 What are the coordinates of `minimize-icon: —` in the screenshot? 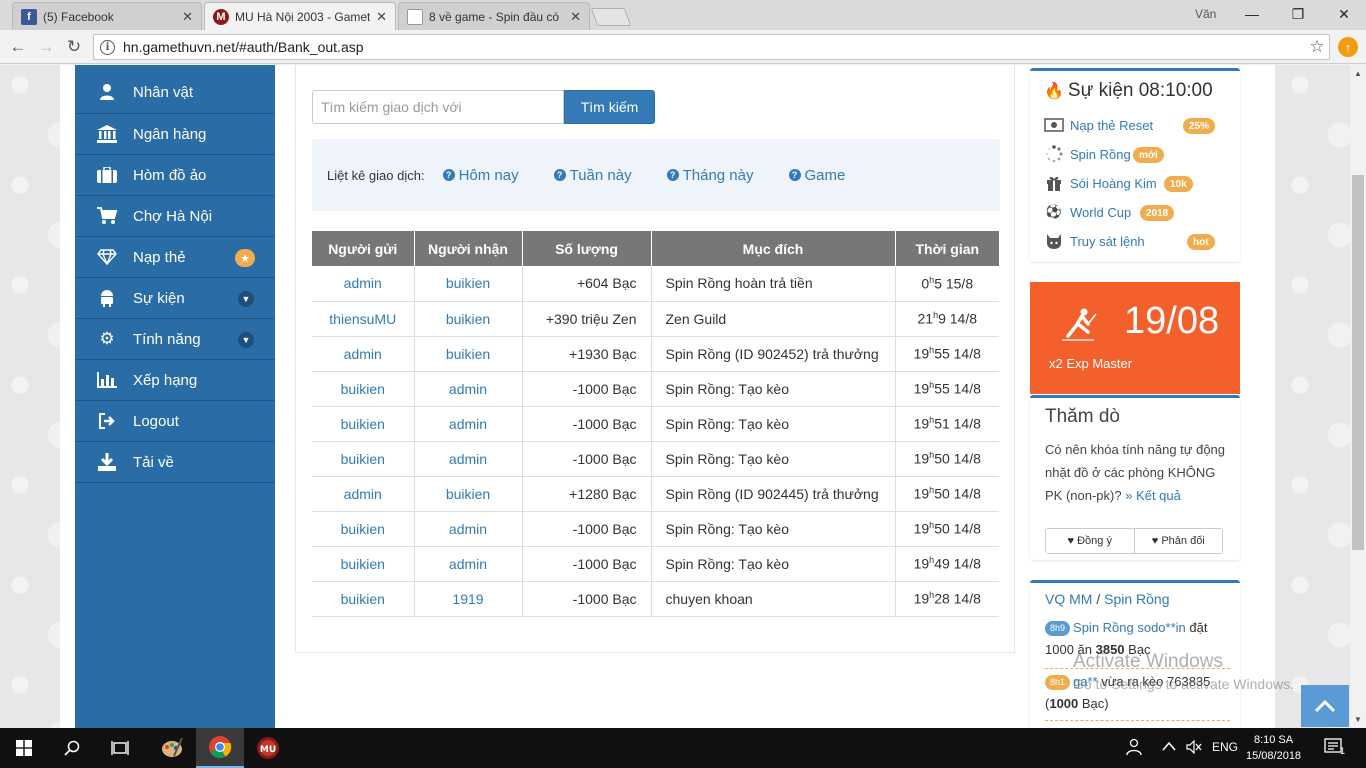 It's located at (1252, 14).